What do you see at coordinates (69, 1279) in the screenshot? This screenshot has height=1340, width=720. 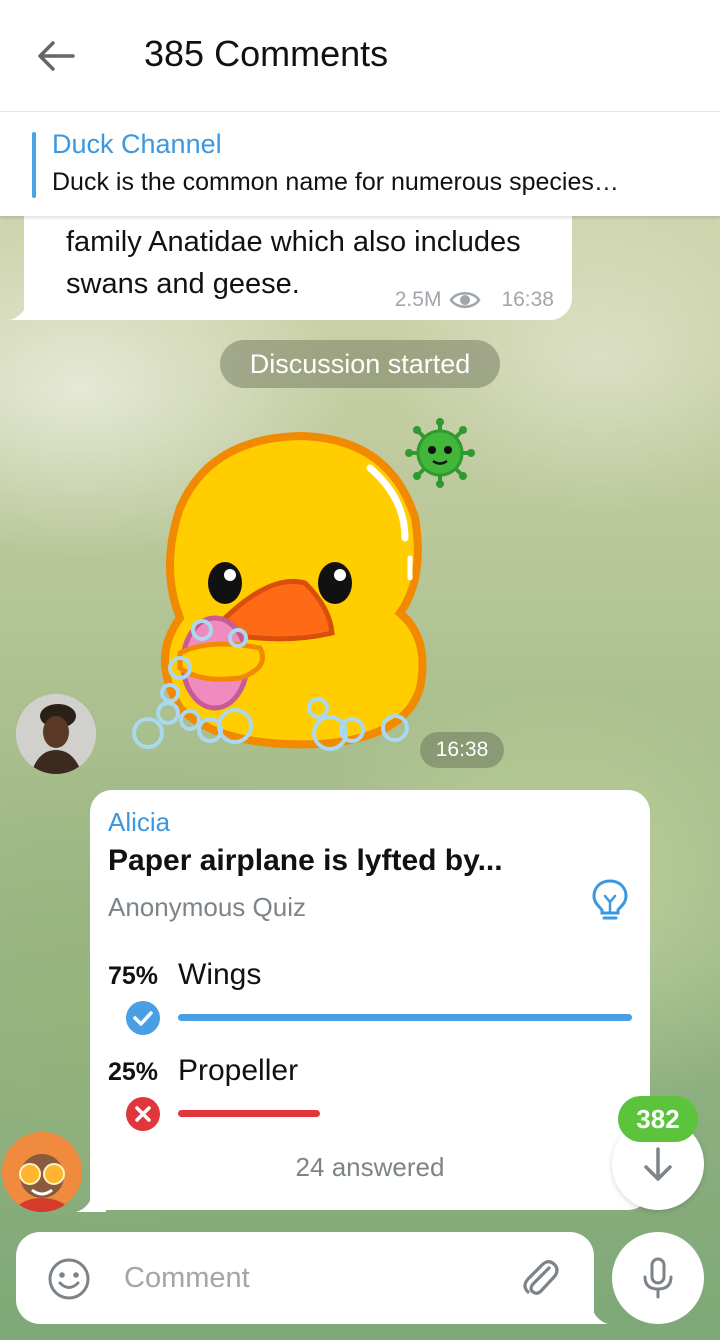 I see `emoji-icon` at bounding box center [69, 1279].